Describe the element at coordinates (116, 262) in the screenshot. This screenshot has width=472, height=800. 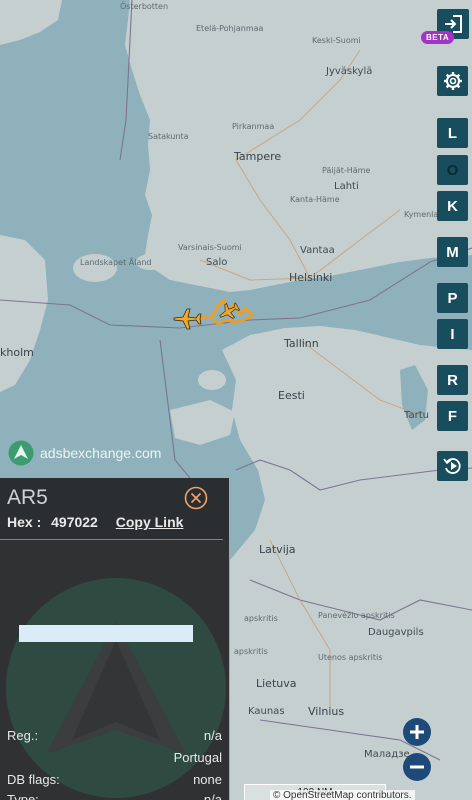
I see `place-label: Landskapet Åland` at that location.